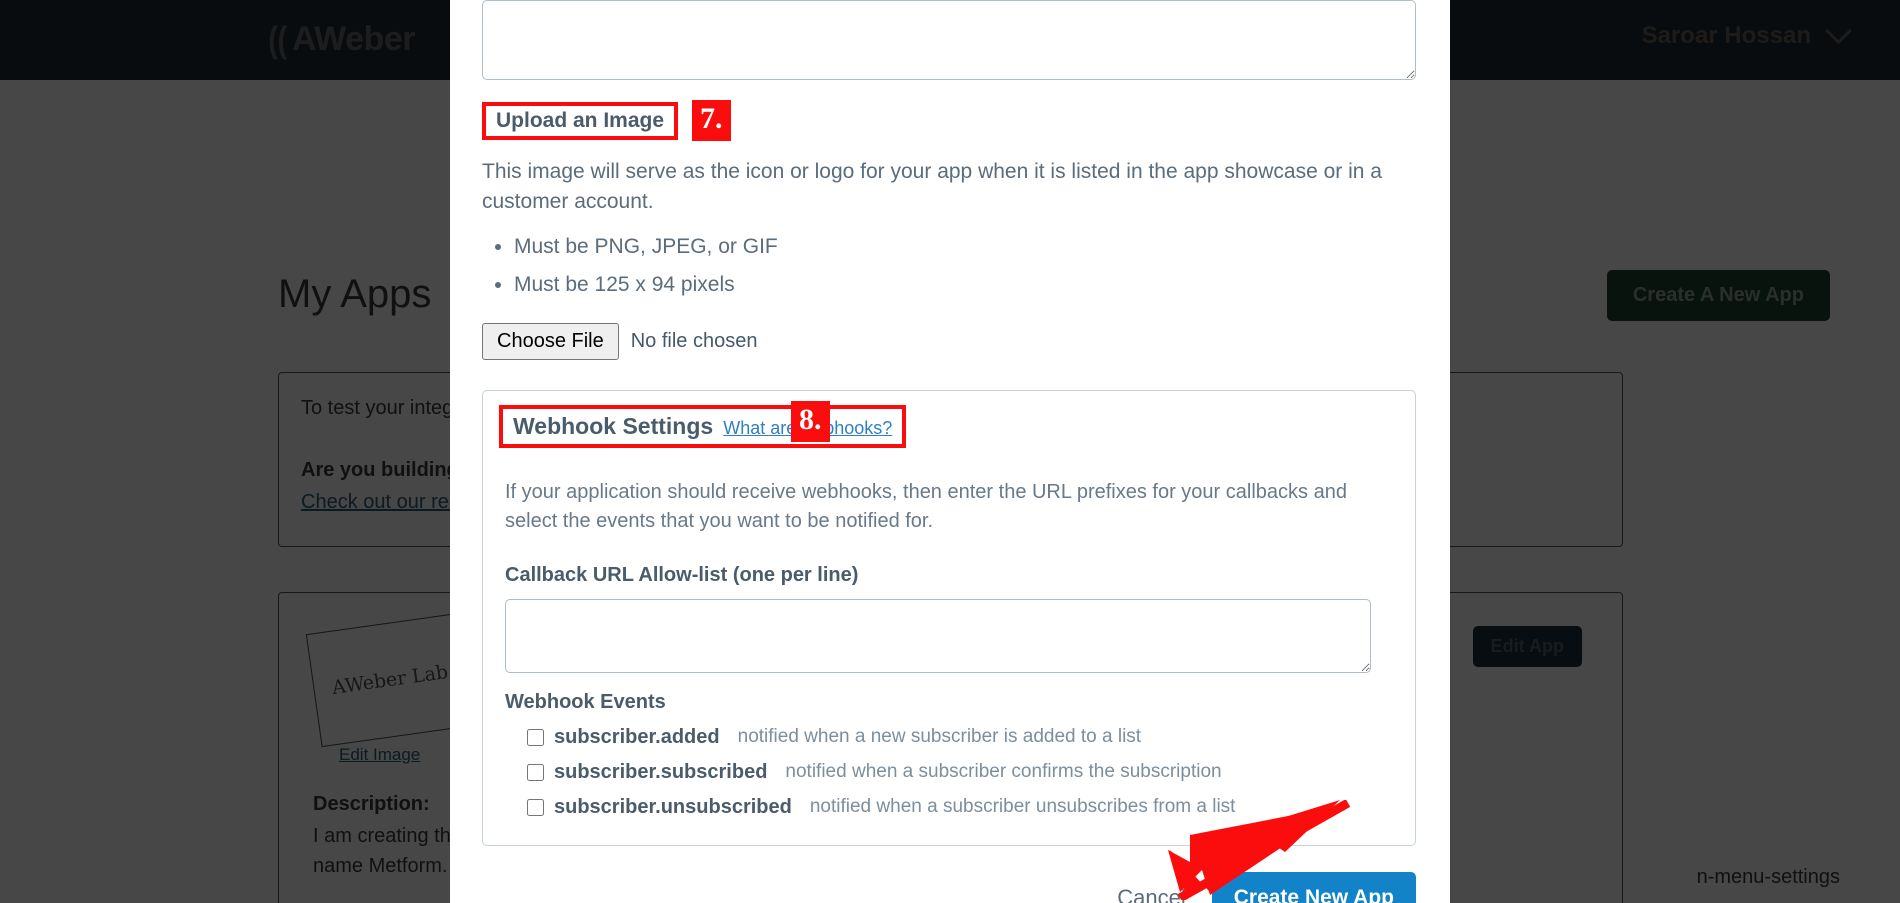 The width and height of the screenshot is (1900, 903). What do you see at coordinates (682, 574) in the screenshot?
I see `callback-url-label: Callback URL Allow-list (one per line)` at bounding box center [682, 574].